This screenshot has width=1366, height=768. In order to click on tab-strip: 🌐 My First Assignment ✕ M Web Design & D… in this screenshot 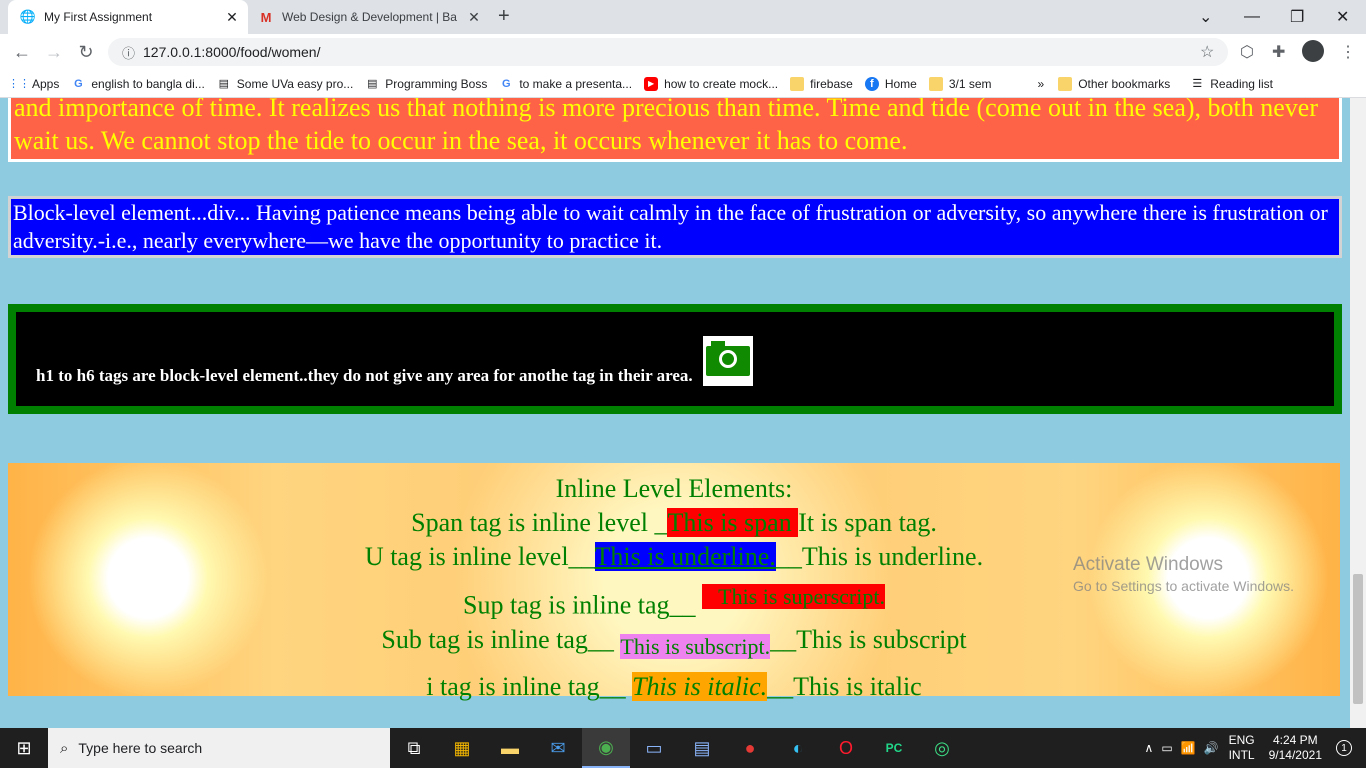, I will do `click(683, 17)`.